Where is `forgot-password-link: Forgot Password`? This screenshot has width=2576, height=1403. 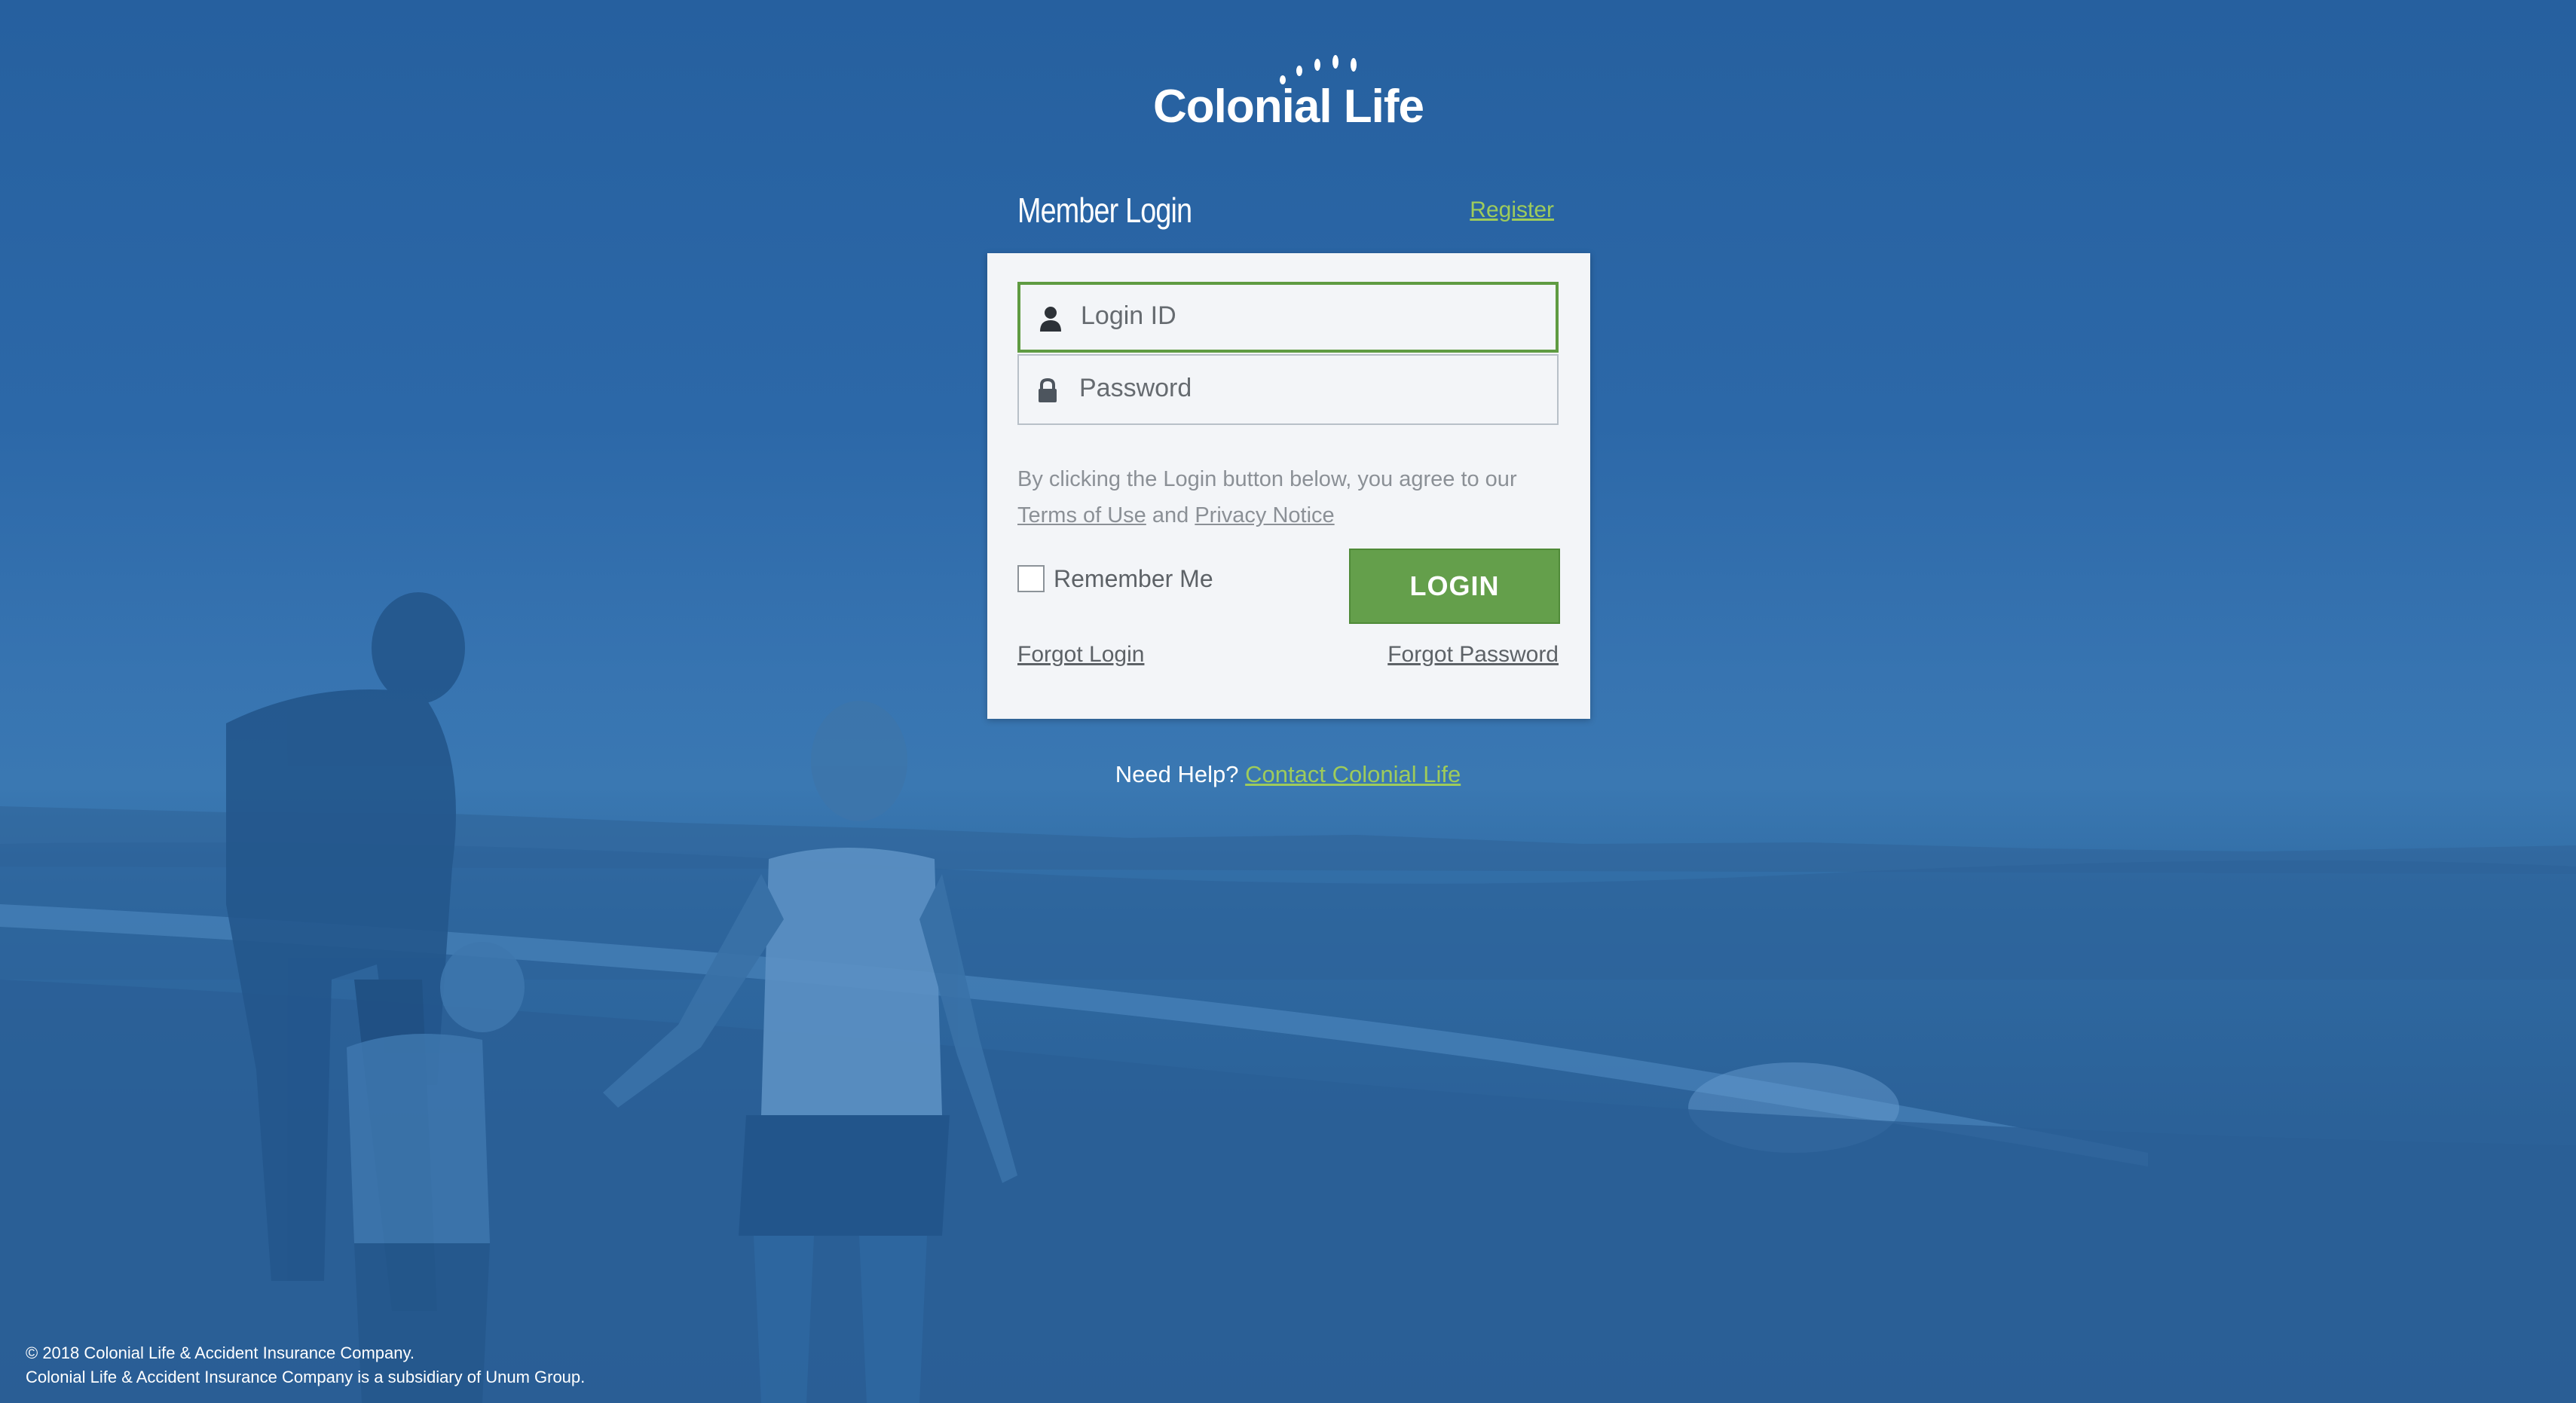 forgot-password-link: Forgot Password is located at coordinates (1473, 655).